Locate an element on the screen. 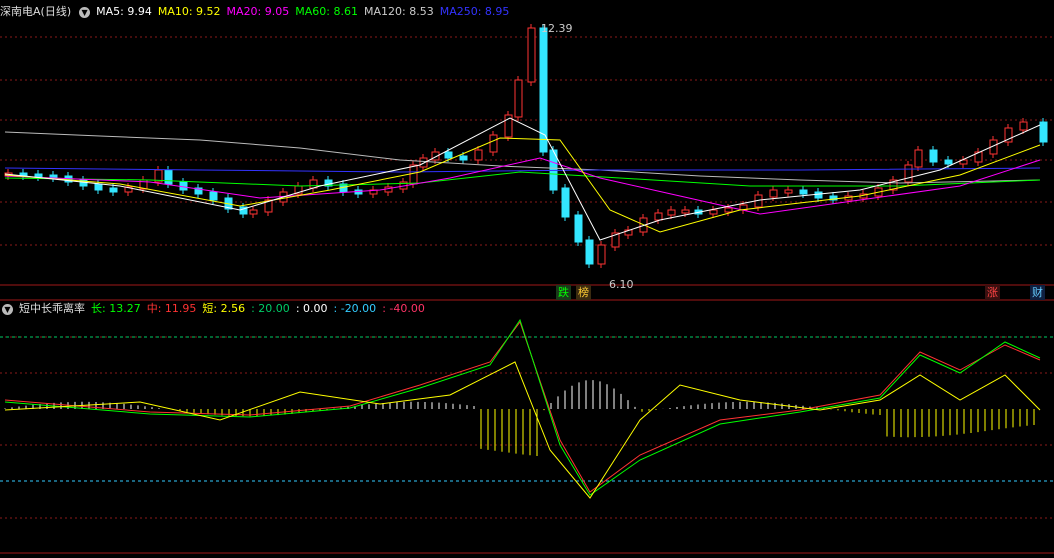 The width and height of the screenshot is (1054, 558). indicator-legend-item-1: 中: 11.95 is located at coordinates (171, 308).